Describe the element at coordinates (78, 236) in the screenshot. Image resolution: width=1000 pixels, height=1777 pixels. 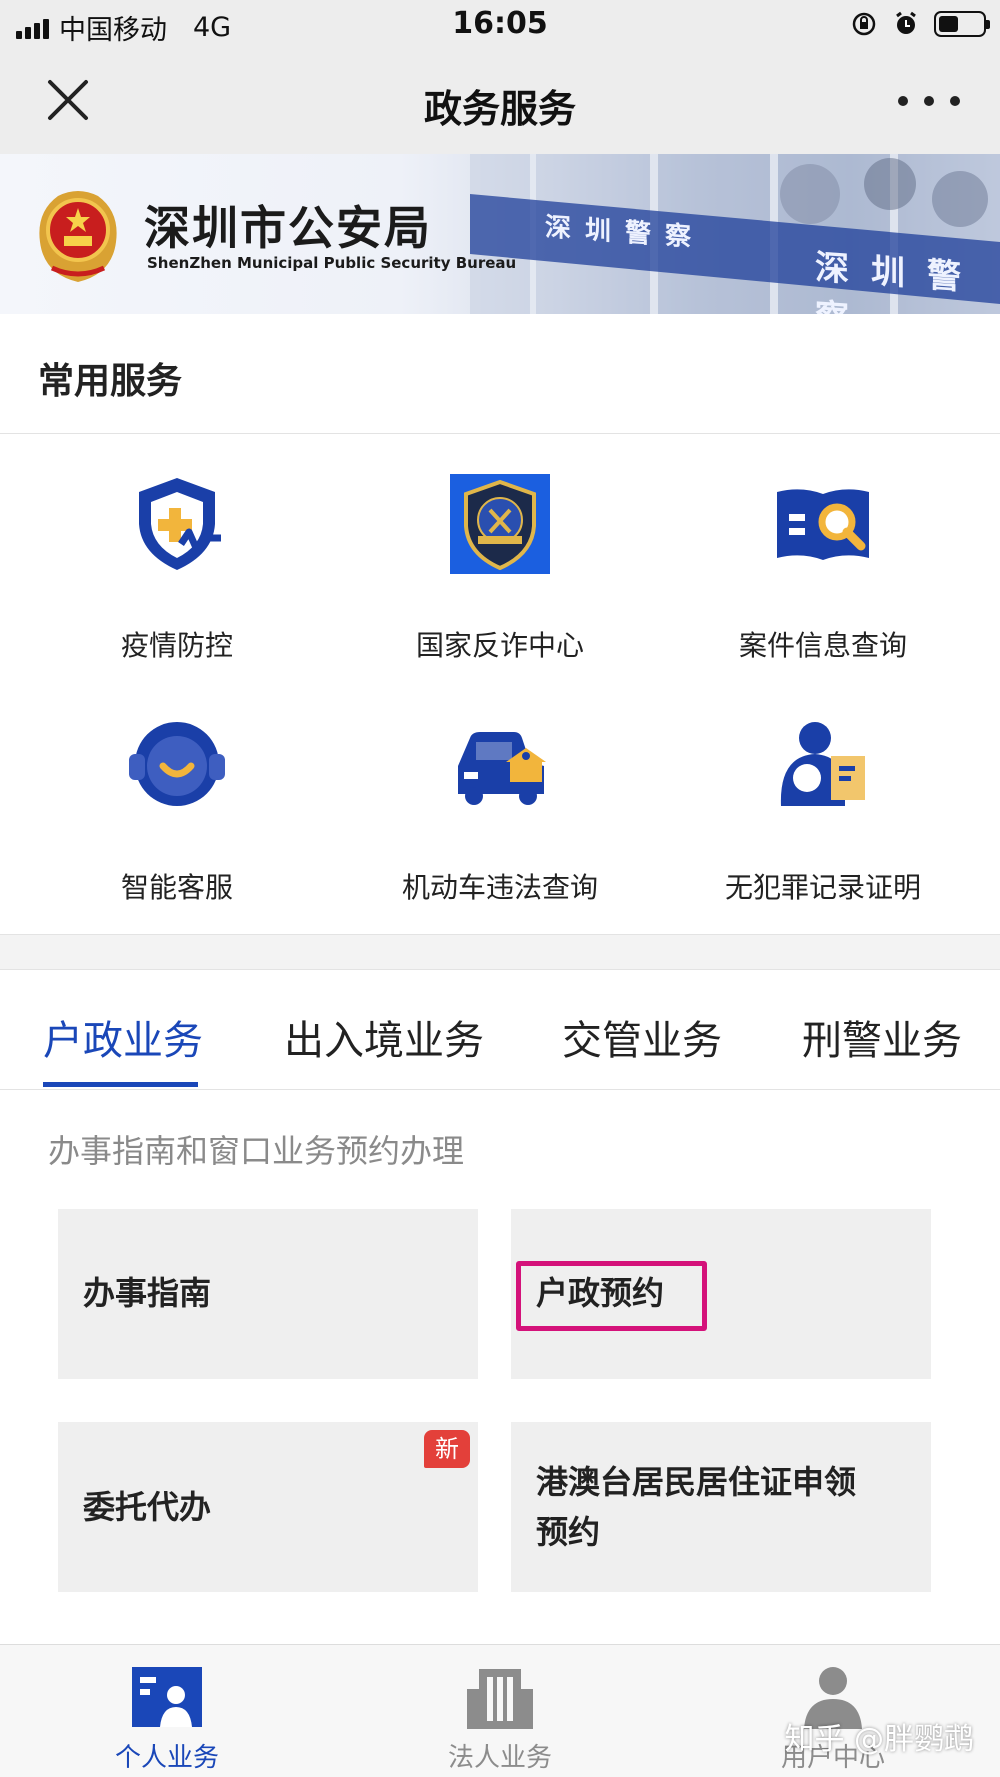
I see `police-emblem-icon` at that location.